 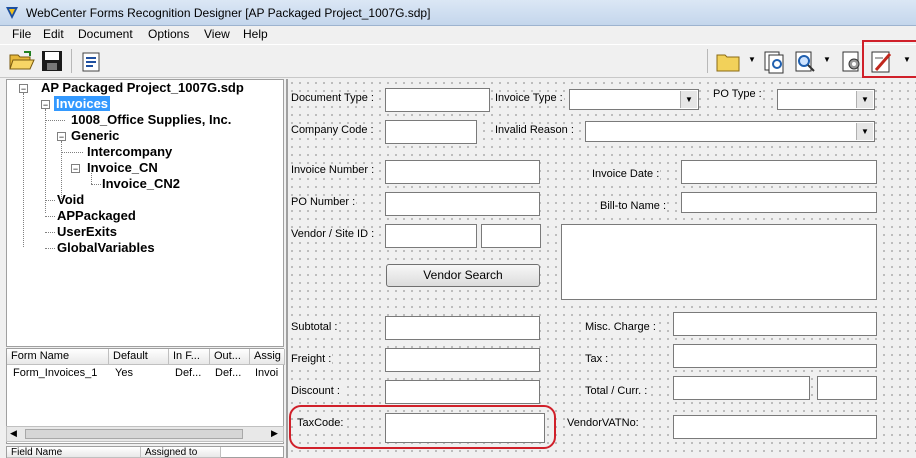 I want to click on invoice-number-field, so click(x=462, y=172).